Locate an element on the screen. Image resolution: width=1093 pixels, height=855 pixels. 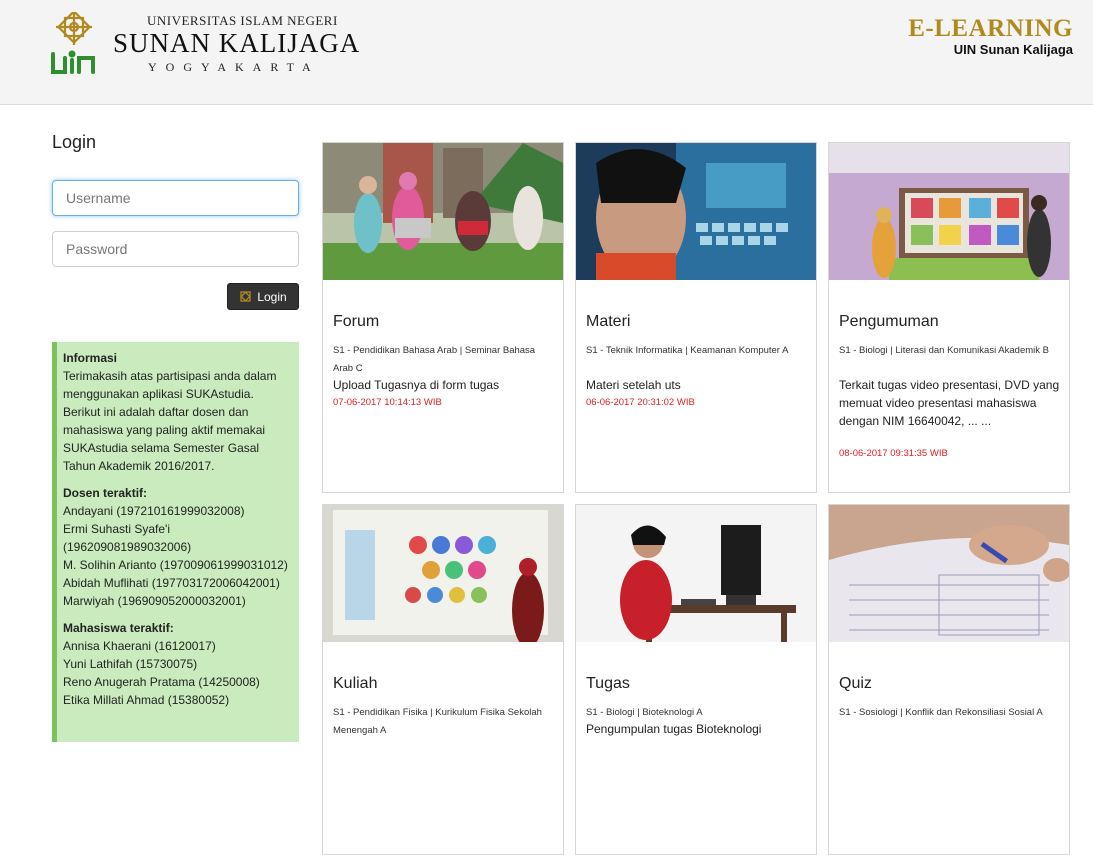
dosen-item: M. Solihin Arianto (197009061999031012) is located at coordinates (175, 565).